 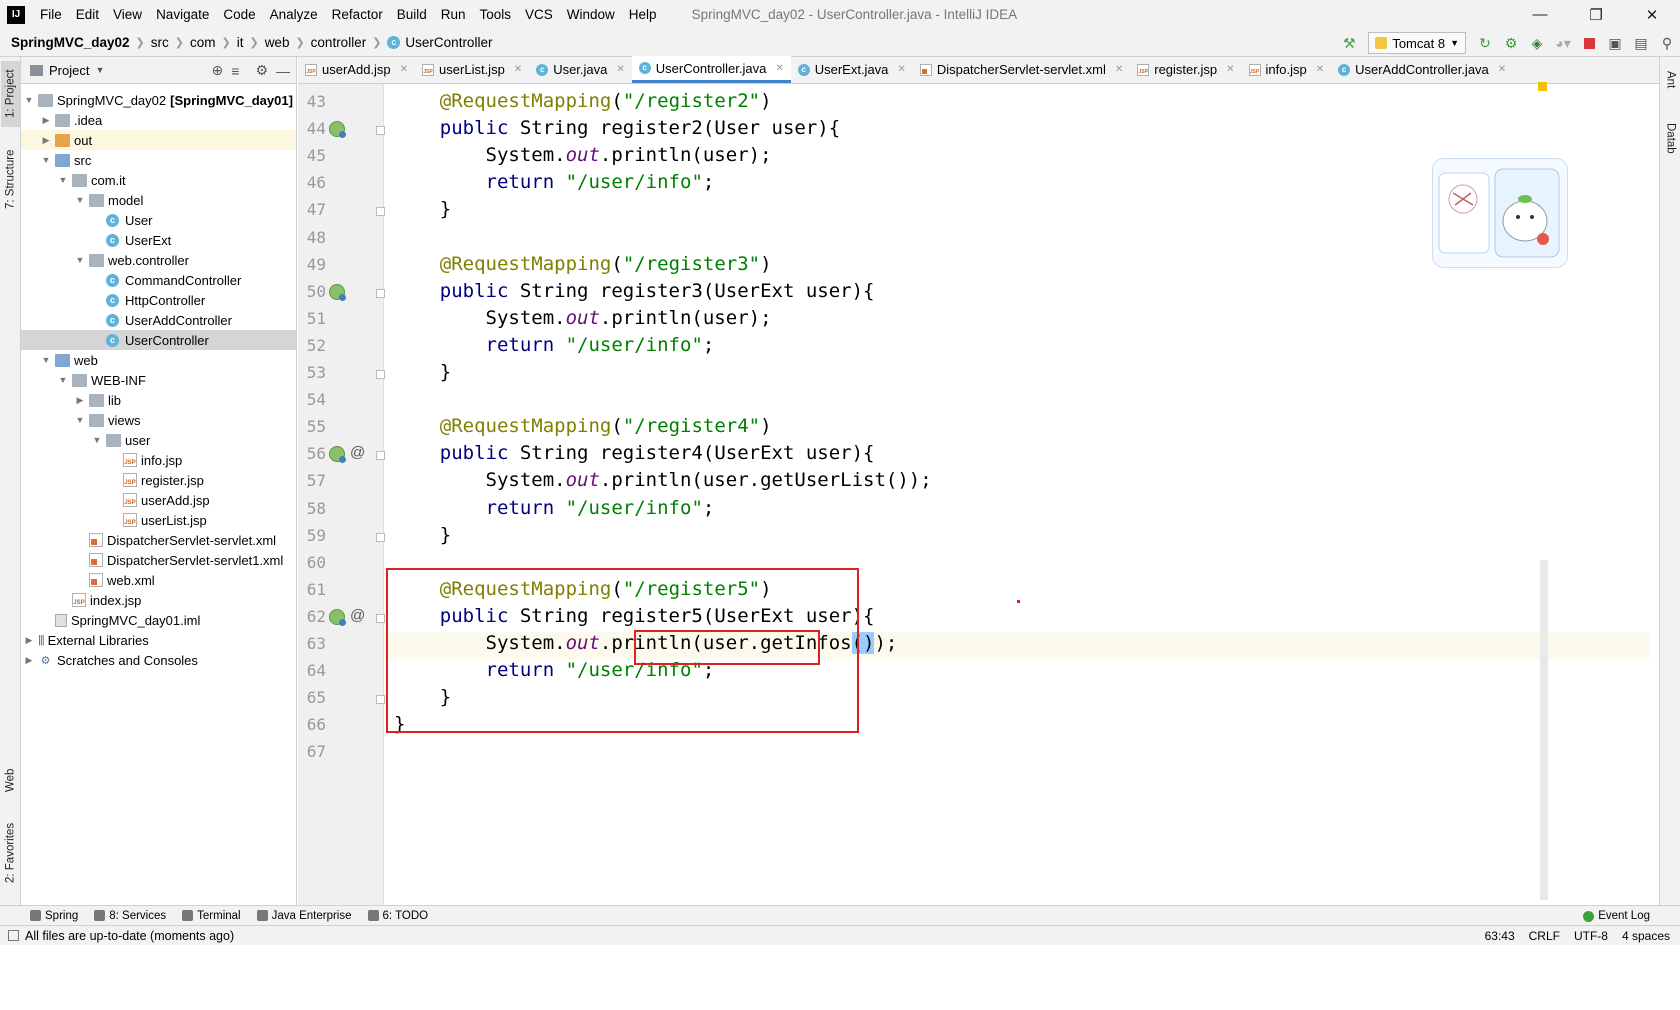 What do you see at coordinates (158, 100) in the screenshot?
I see `tree-item: ▼ SpringMVC_day02 [SpringMVC_day01]` at bounding box center [158, 100].